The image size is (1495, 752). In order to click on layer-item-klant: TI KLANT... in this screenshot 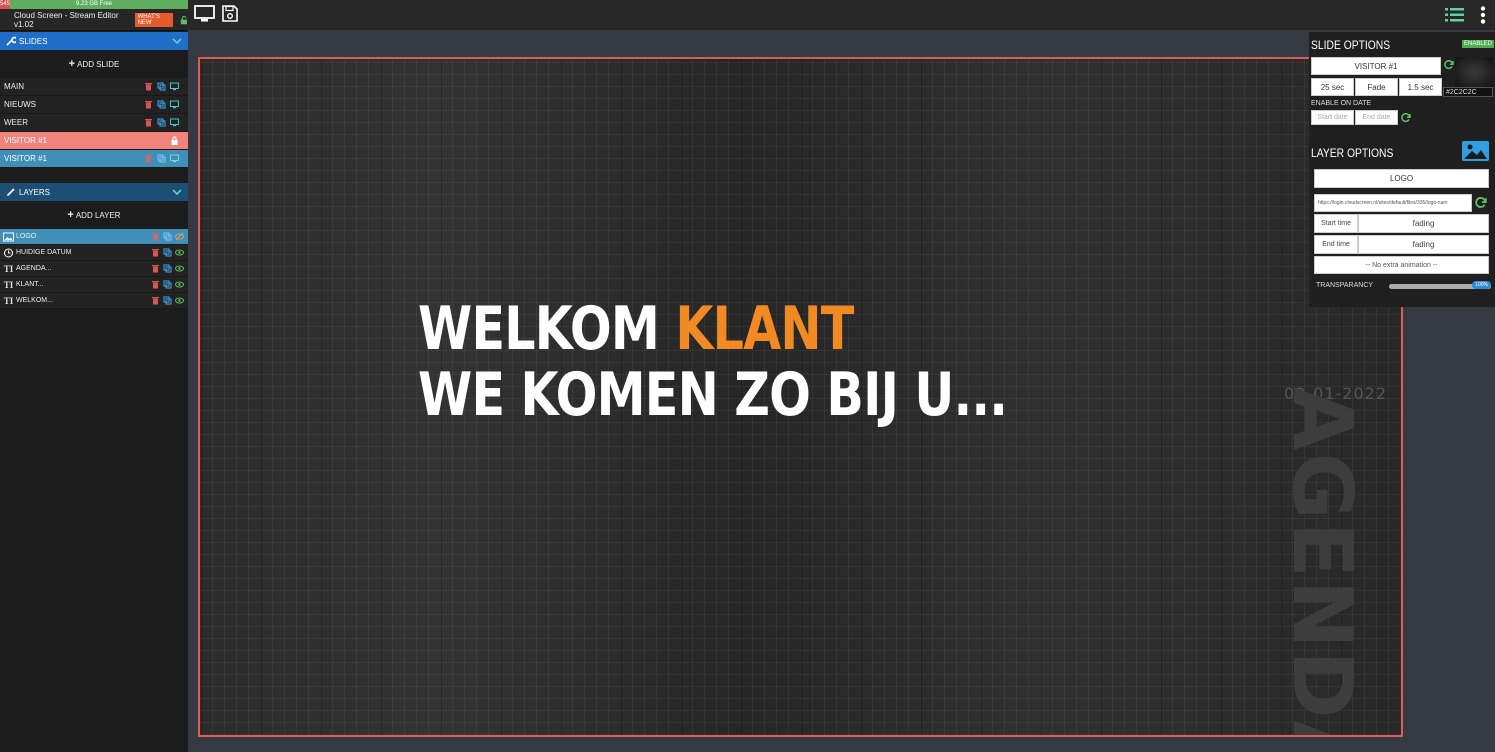, I will do `click(94, 285)`.